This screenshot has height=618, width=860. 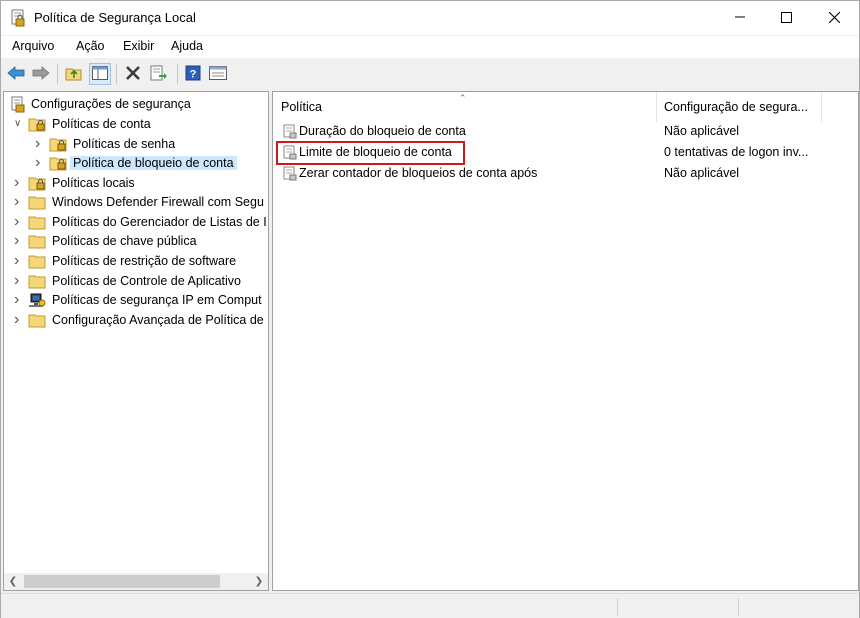 I want to click on tree-item-label: Políticas de conta, so click(x=101, y=124).